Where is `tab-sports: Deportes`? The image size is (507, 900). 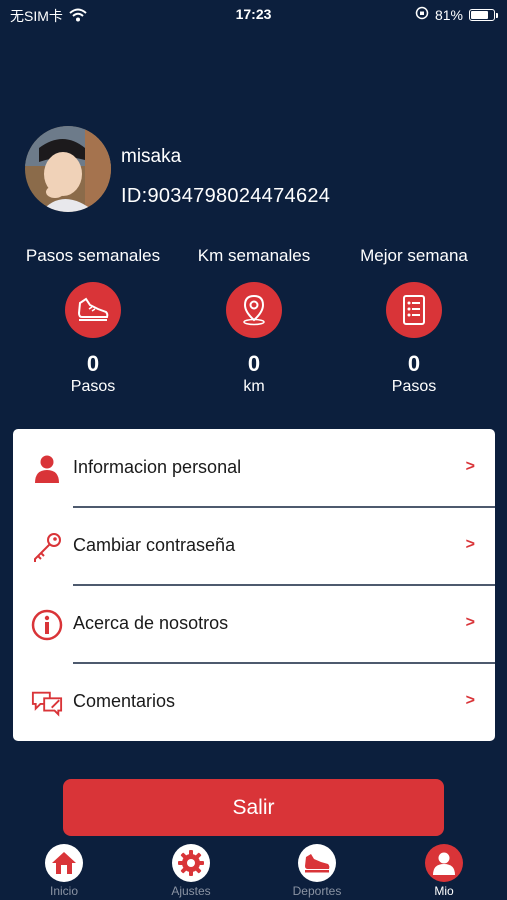
tab-sports: Deportes is located at coordinates (317, 871).